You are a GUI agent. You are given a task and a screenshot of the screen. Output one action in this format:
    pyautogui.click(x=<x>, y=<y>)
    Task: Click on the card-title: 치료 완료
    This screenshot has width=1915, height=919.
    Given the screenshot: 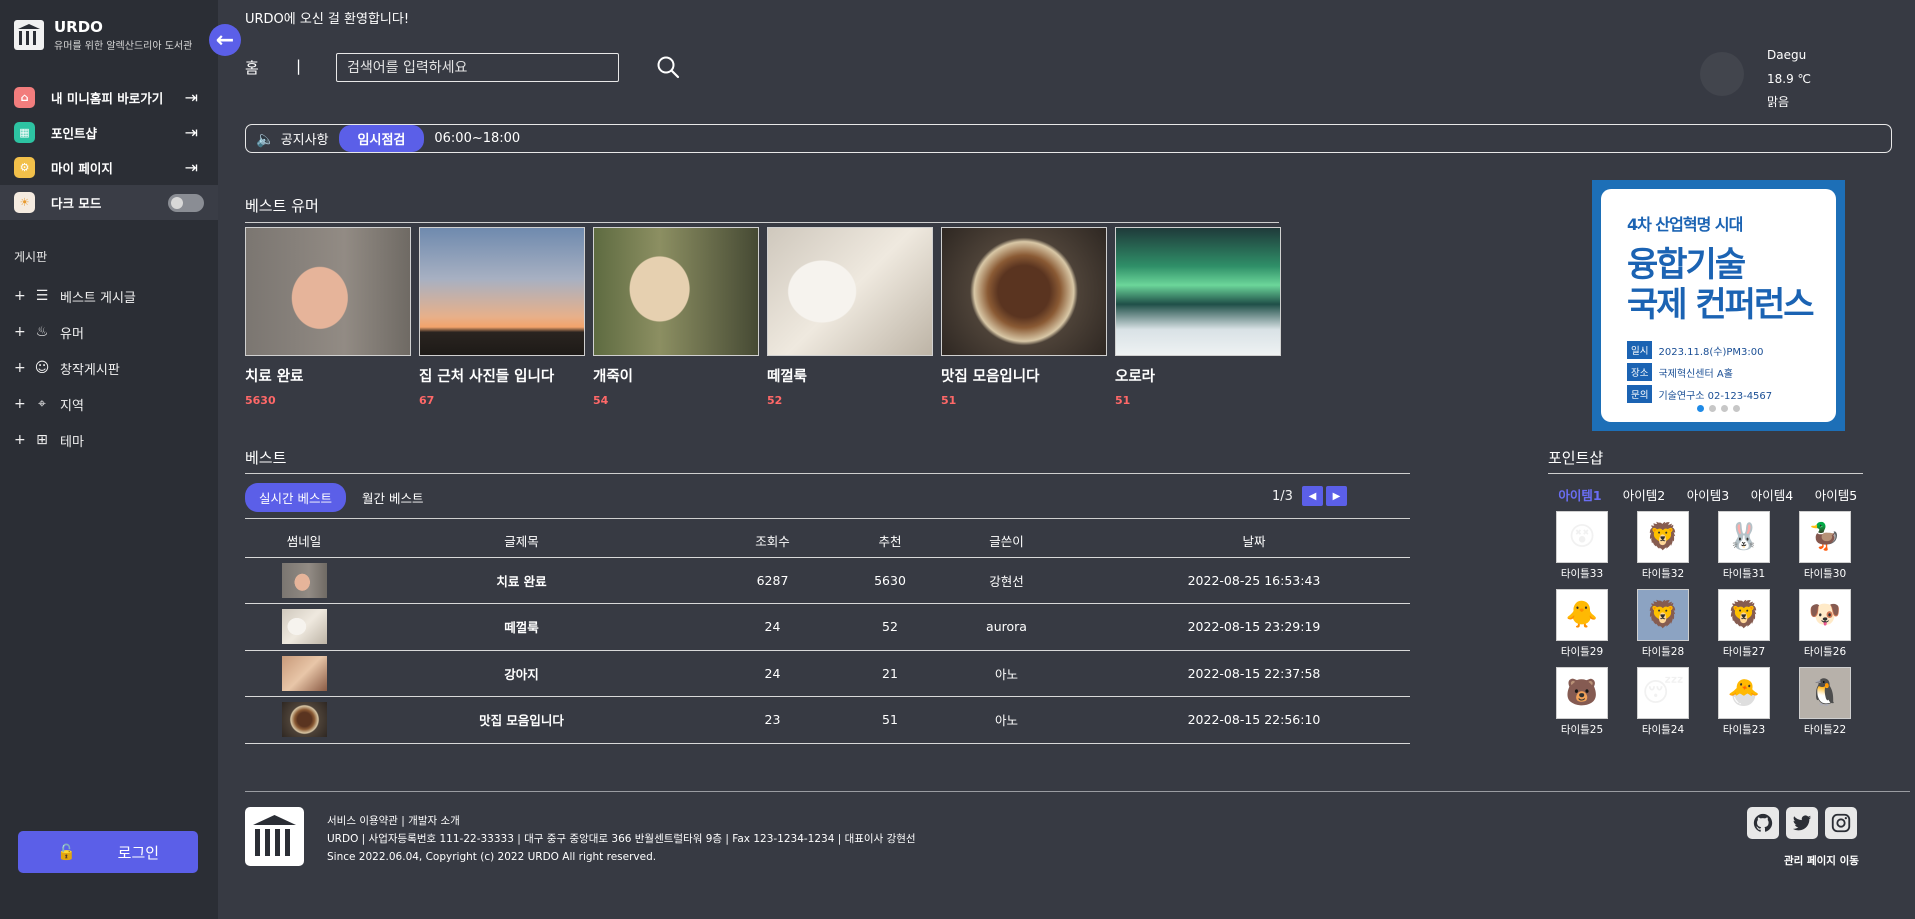 What is the action you would take?
    pyautogui.click(x=328, y=375)
    